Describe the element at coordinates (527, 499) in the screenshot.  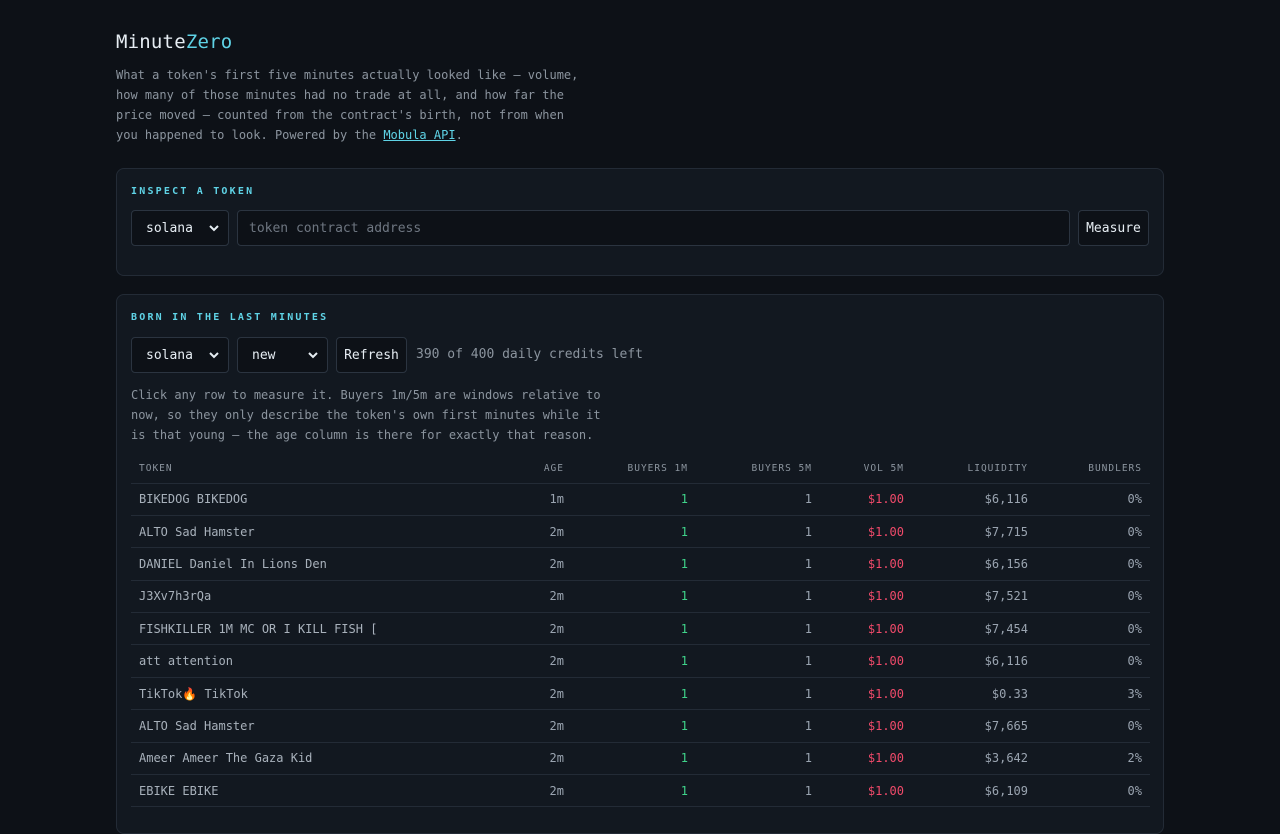
I see `cell-age: 1m` at that location.